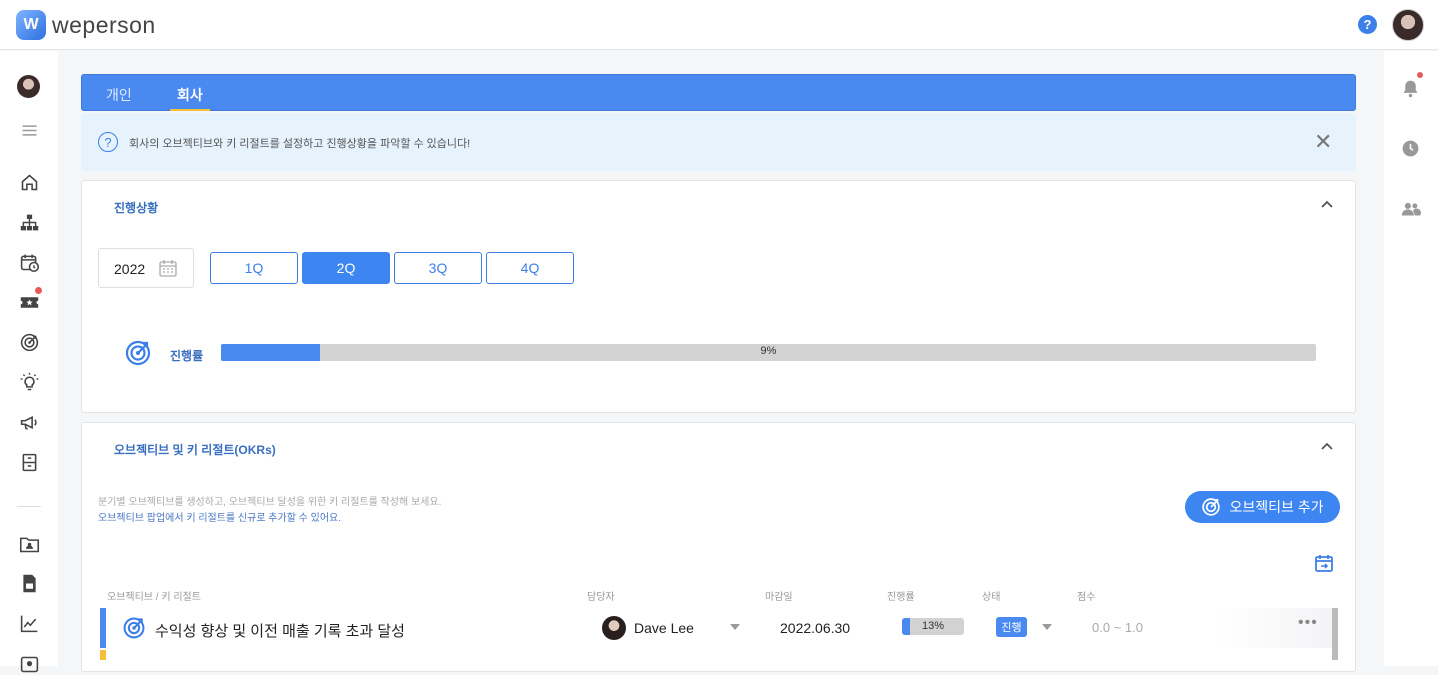 The height and width of the screenshot is (675, 1438). Describe the element at coordinates (1086, 595) in the screenshot. I see `column-header-score: 점수` at that location.